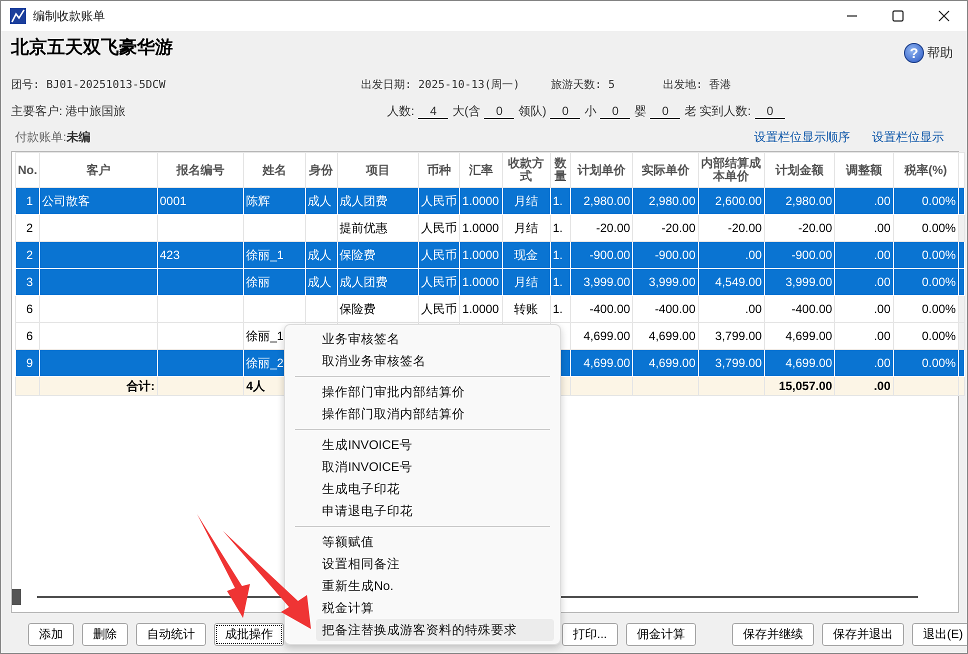  What do you see at coordinates (480, 255) in the screenshot?
I see `table-cell: 1.0000` at bounding box center [480, 255].